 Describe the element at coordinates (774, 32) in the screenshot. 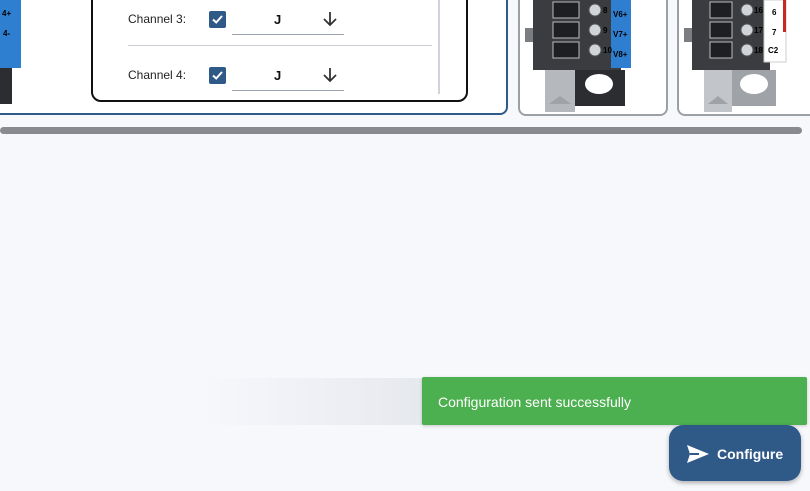

I see `terminal-label-7: 7` at that location.